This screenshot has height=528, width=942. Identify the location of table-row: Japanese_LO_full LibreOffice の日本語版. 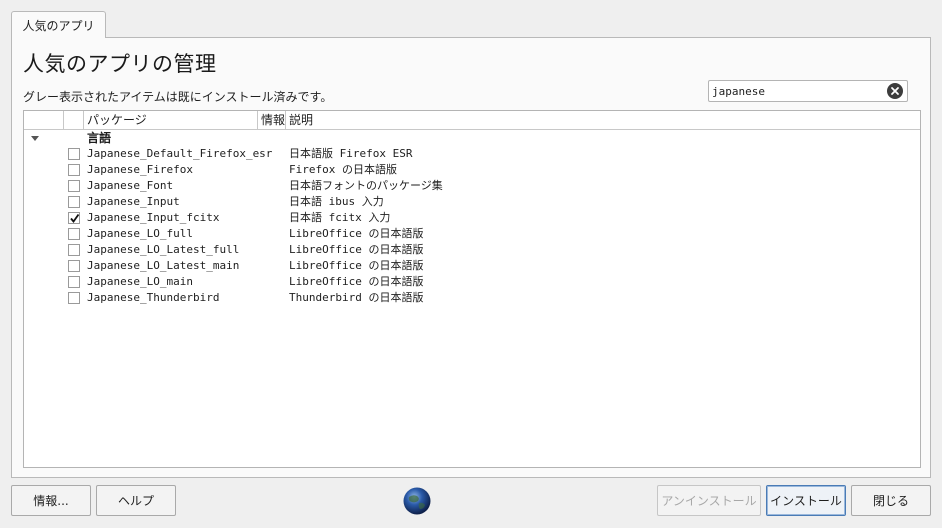
(472, 234).